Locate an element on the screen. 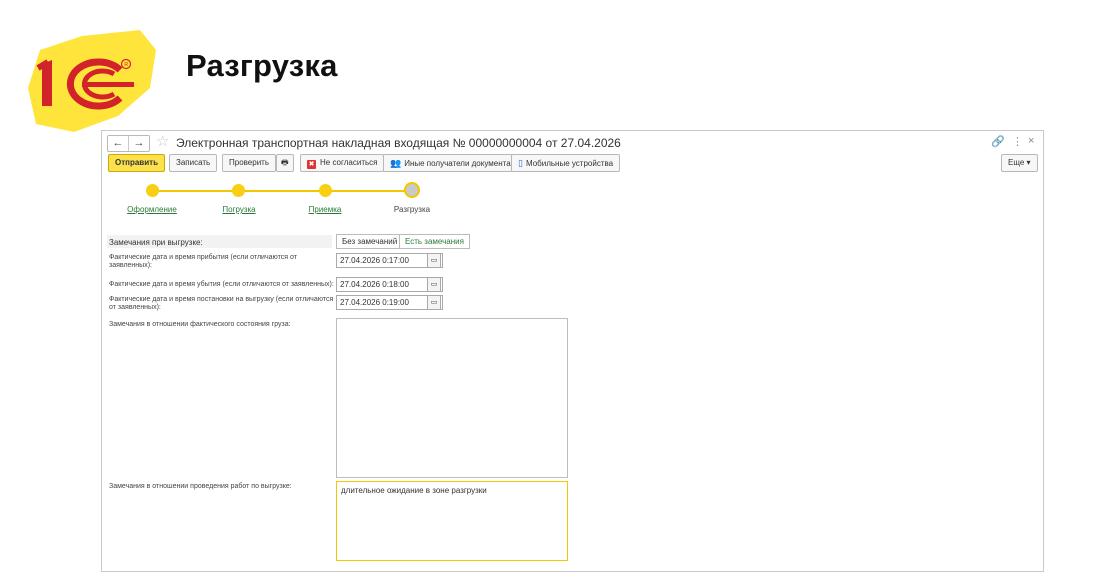 This screenshot has width=1106, height=572. step-oformlenie: Оформление is located at coordinates (152, 209).